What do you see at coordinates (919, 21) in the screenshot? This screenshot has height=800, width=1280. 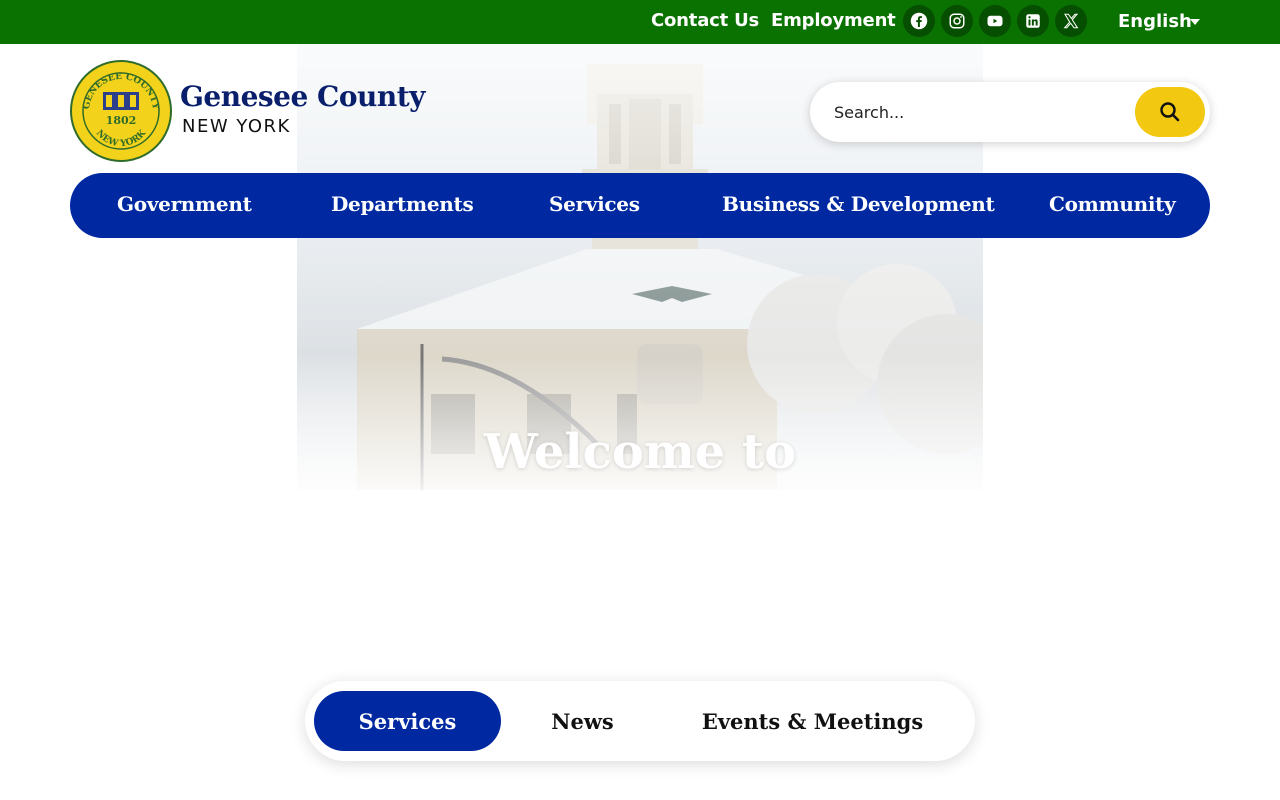 I see `facebook-icon` at bounding box center [919, 21].